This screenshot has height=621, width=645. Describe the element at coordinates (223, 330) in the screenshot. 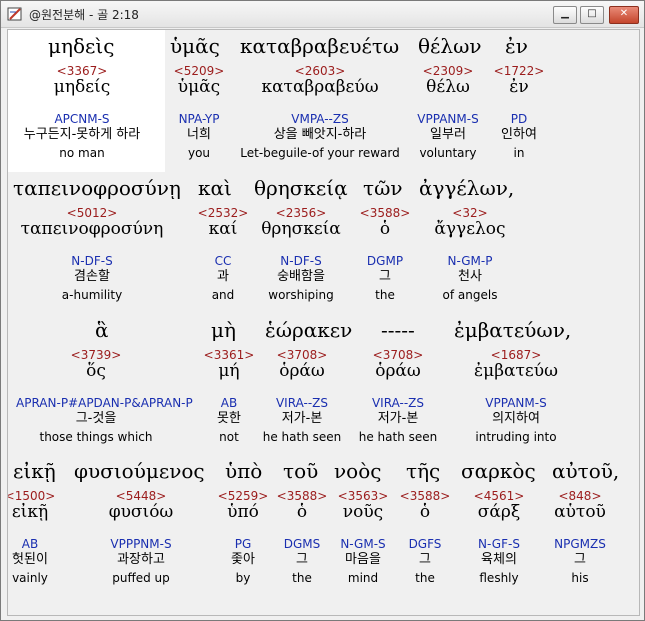

I see `greek-word: μὴ` at that location.